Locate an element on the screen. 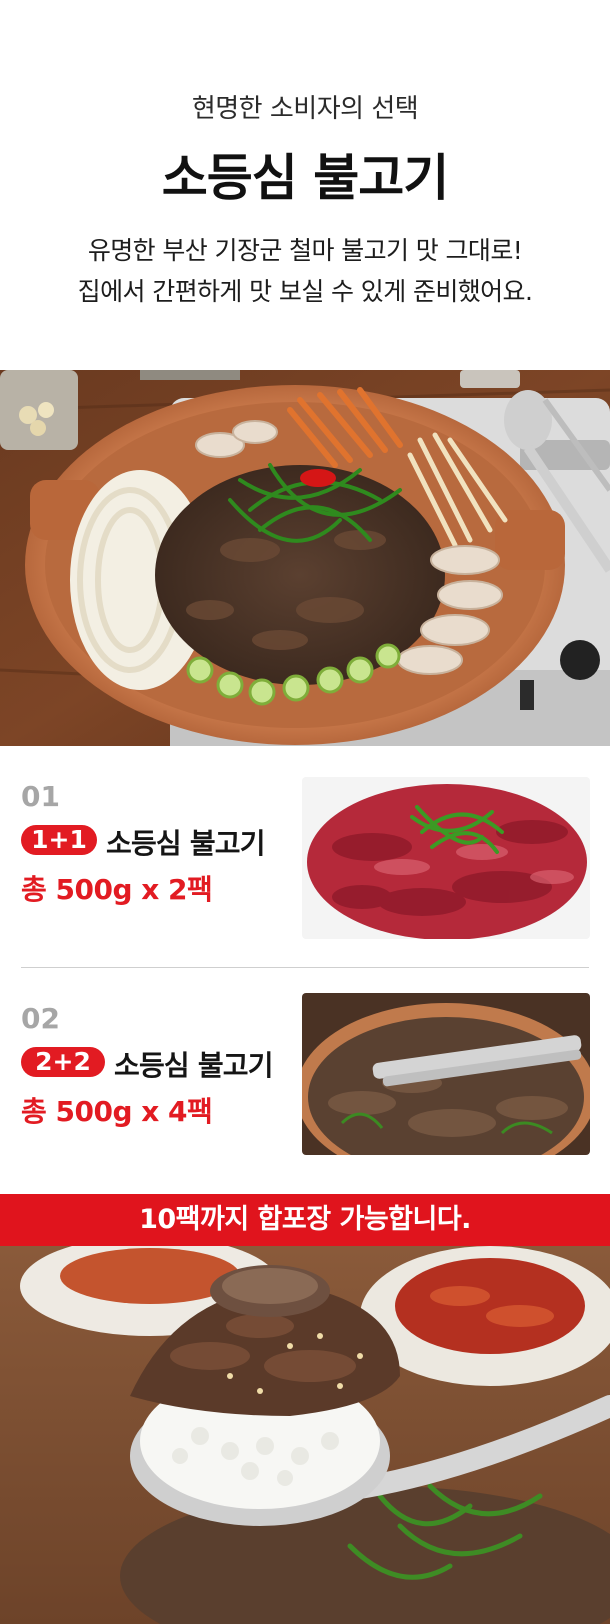  cooked-bulgogi-photo is located at coordinates (446, 1074).